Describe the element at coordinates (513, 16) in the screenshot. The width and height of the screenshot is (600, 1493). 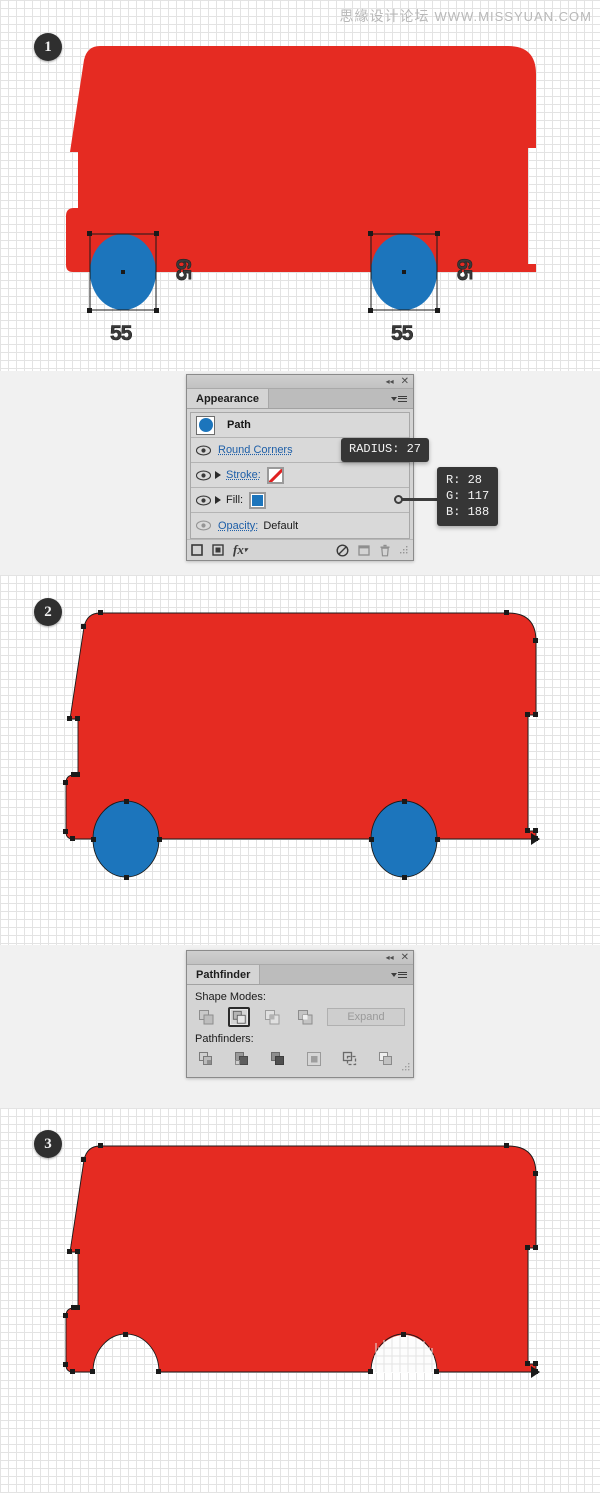
I see `watermark-url: WWW.MISSYUAN.COM` at that location.